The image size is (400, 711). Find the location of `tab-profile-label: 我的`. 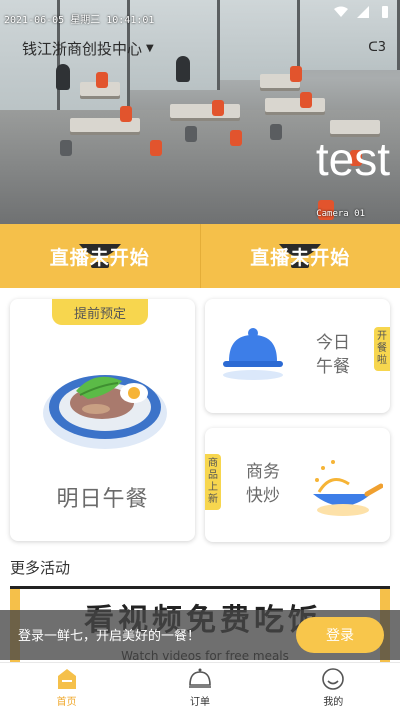

tab-profile-label: 我的 is located at coordinates (333, 702).